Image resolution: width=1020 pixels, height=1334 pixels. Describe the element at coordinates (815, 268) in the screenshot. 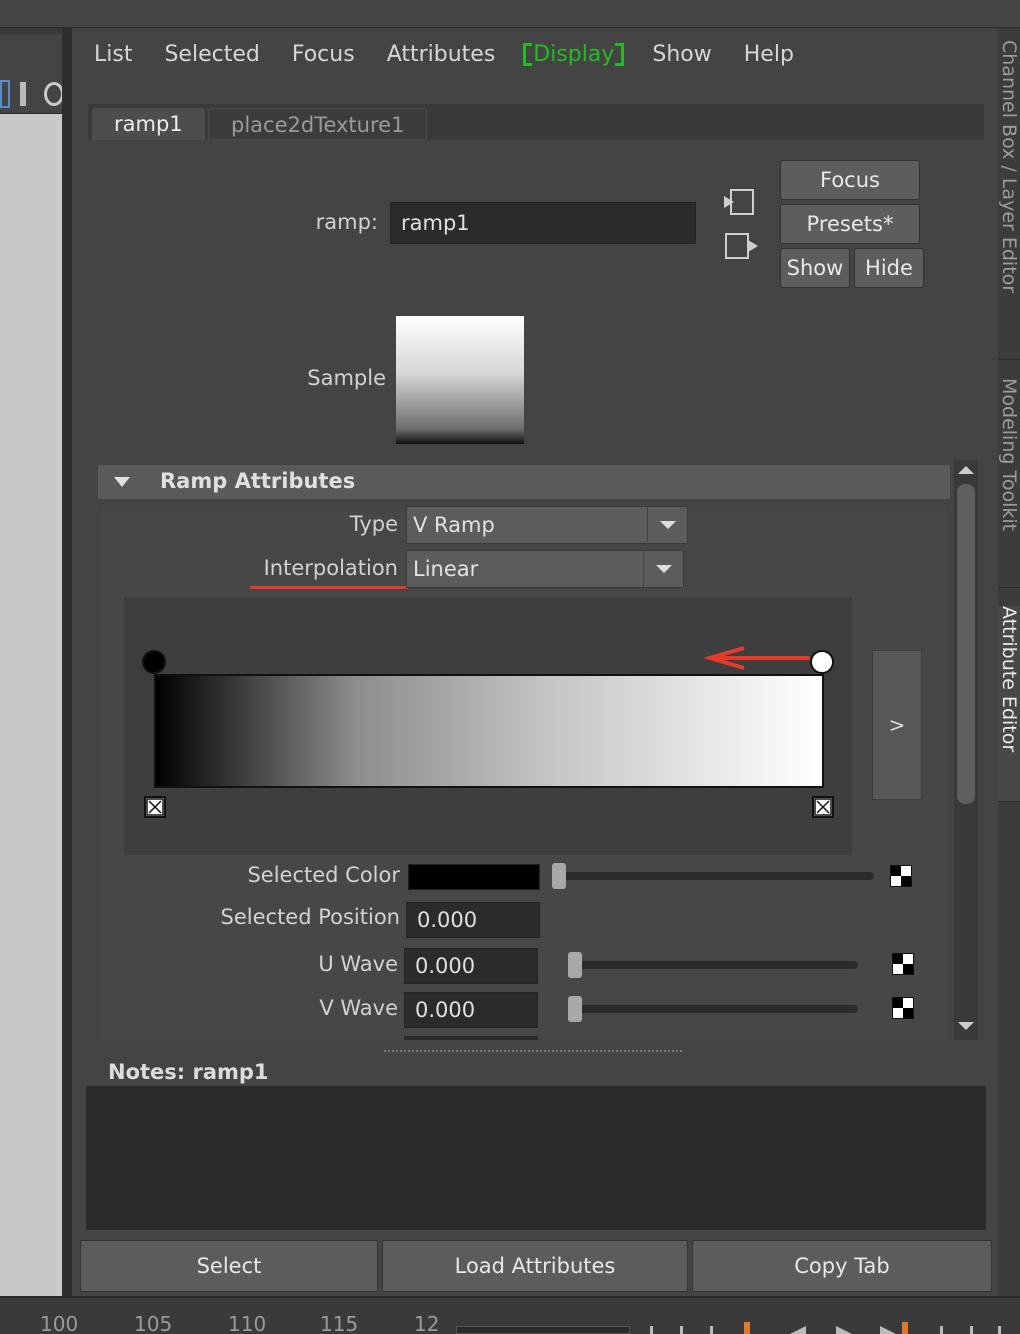

I see `show-button: Show` at that location.